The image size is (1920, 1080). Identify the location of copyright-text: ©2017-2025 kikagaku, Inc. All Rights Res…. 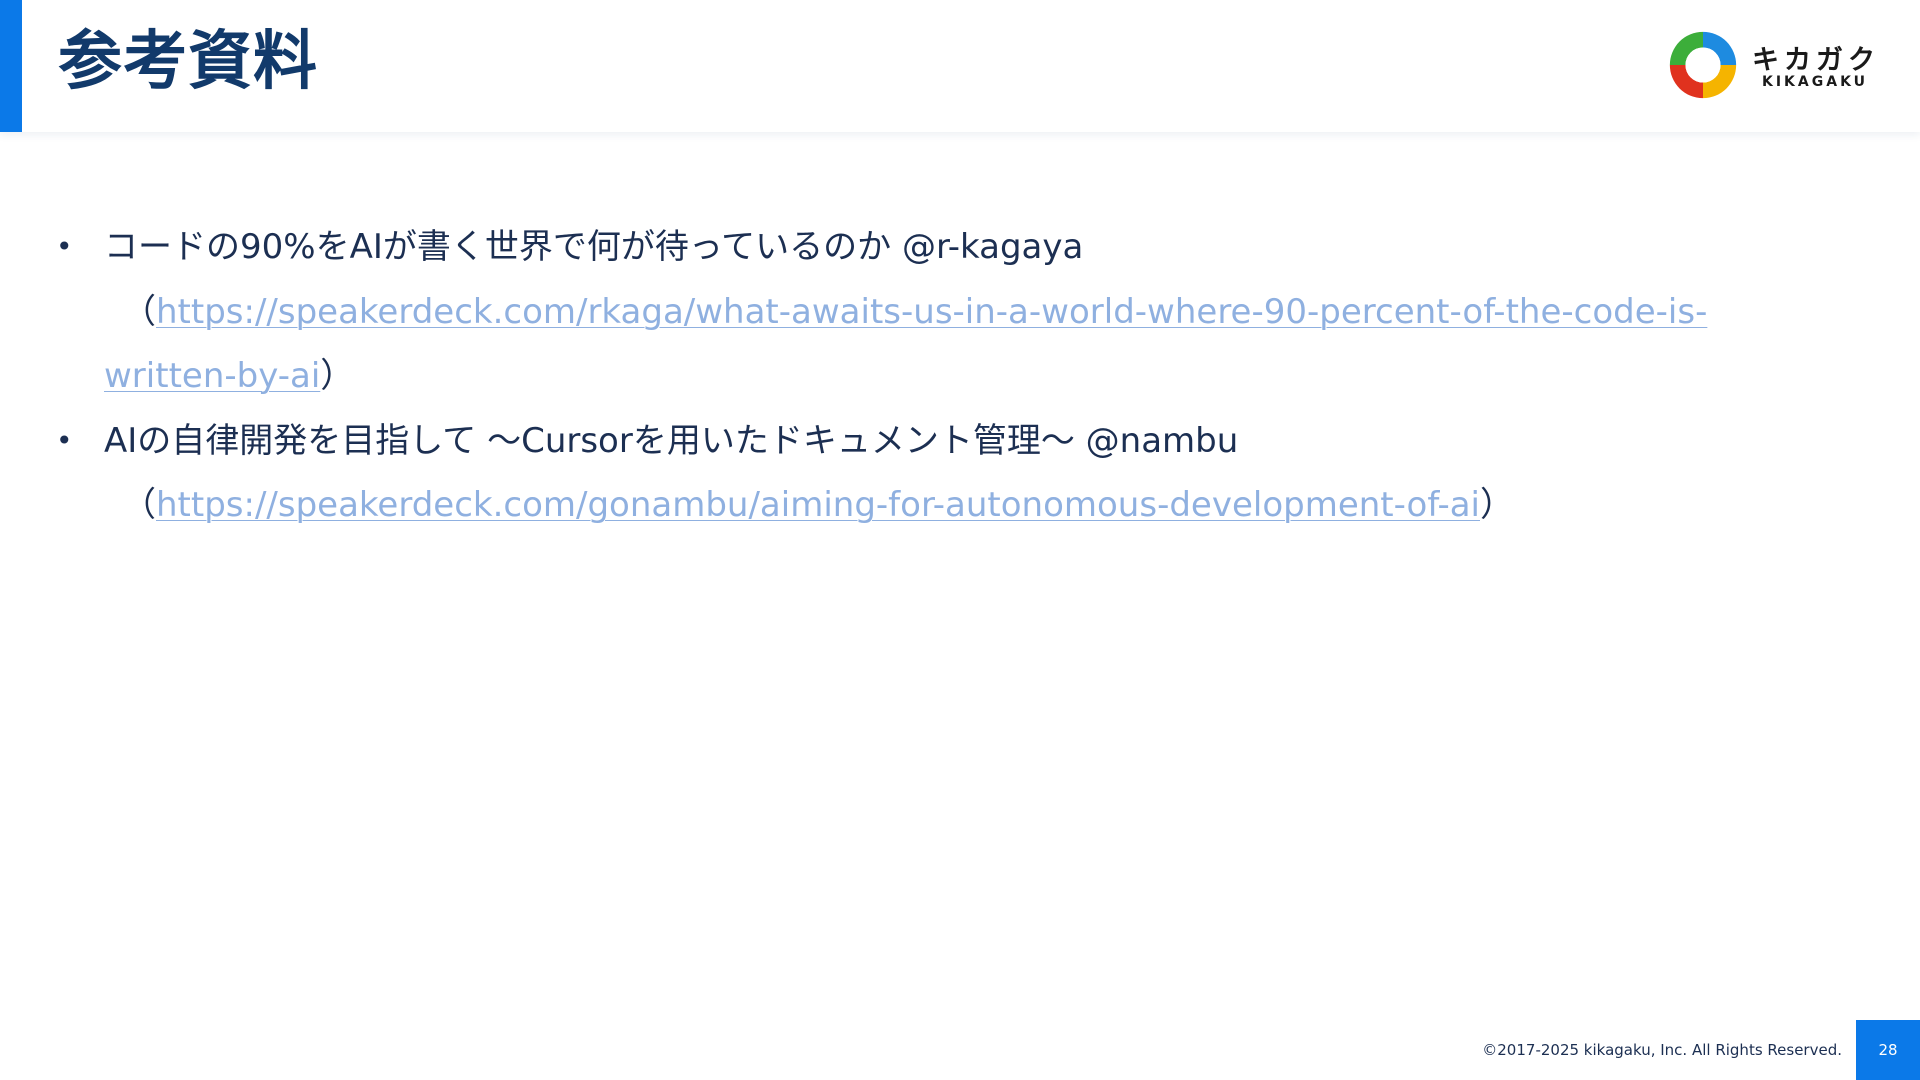
(1662, 1050).